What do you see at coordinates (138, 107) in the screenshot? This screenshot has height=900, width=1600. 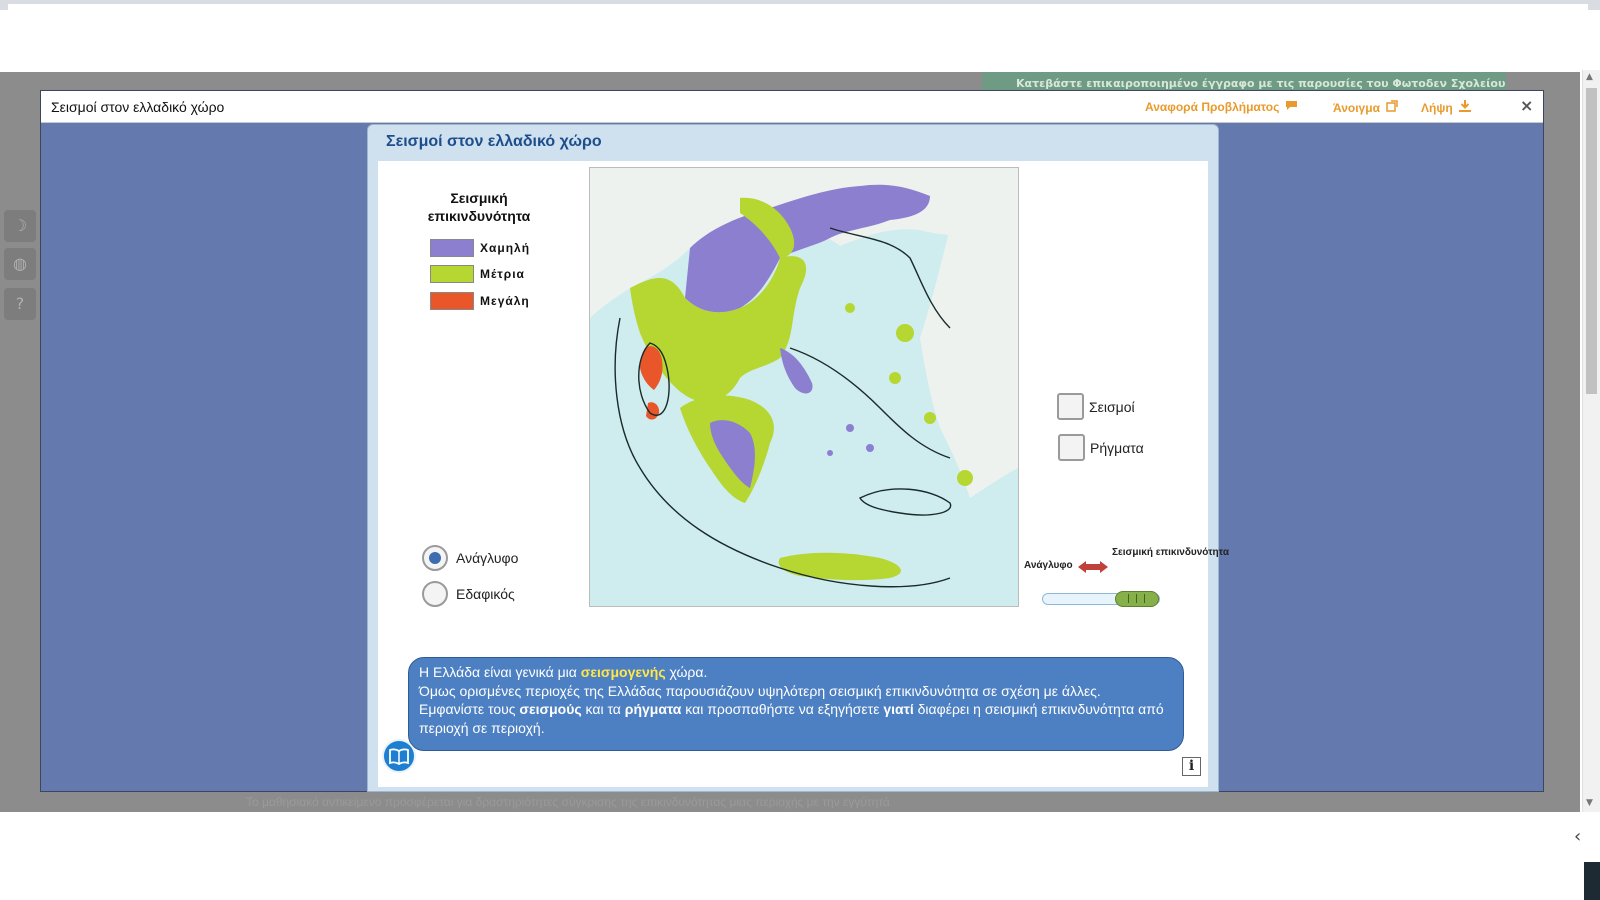 I see `overlay-title: Σεισμοί στον ελλαδικό χώρο` at bounding box center [138, 107].